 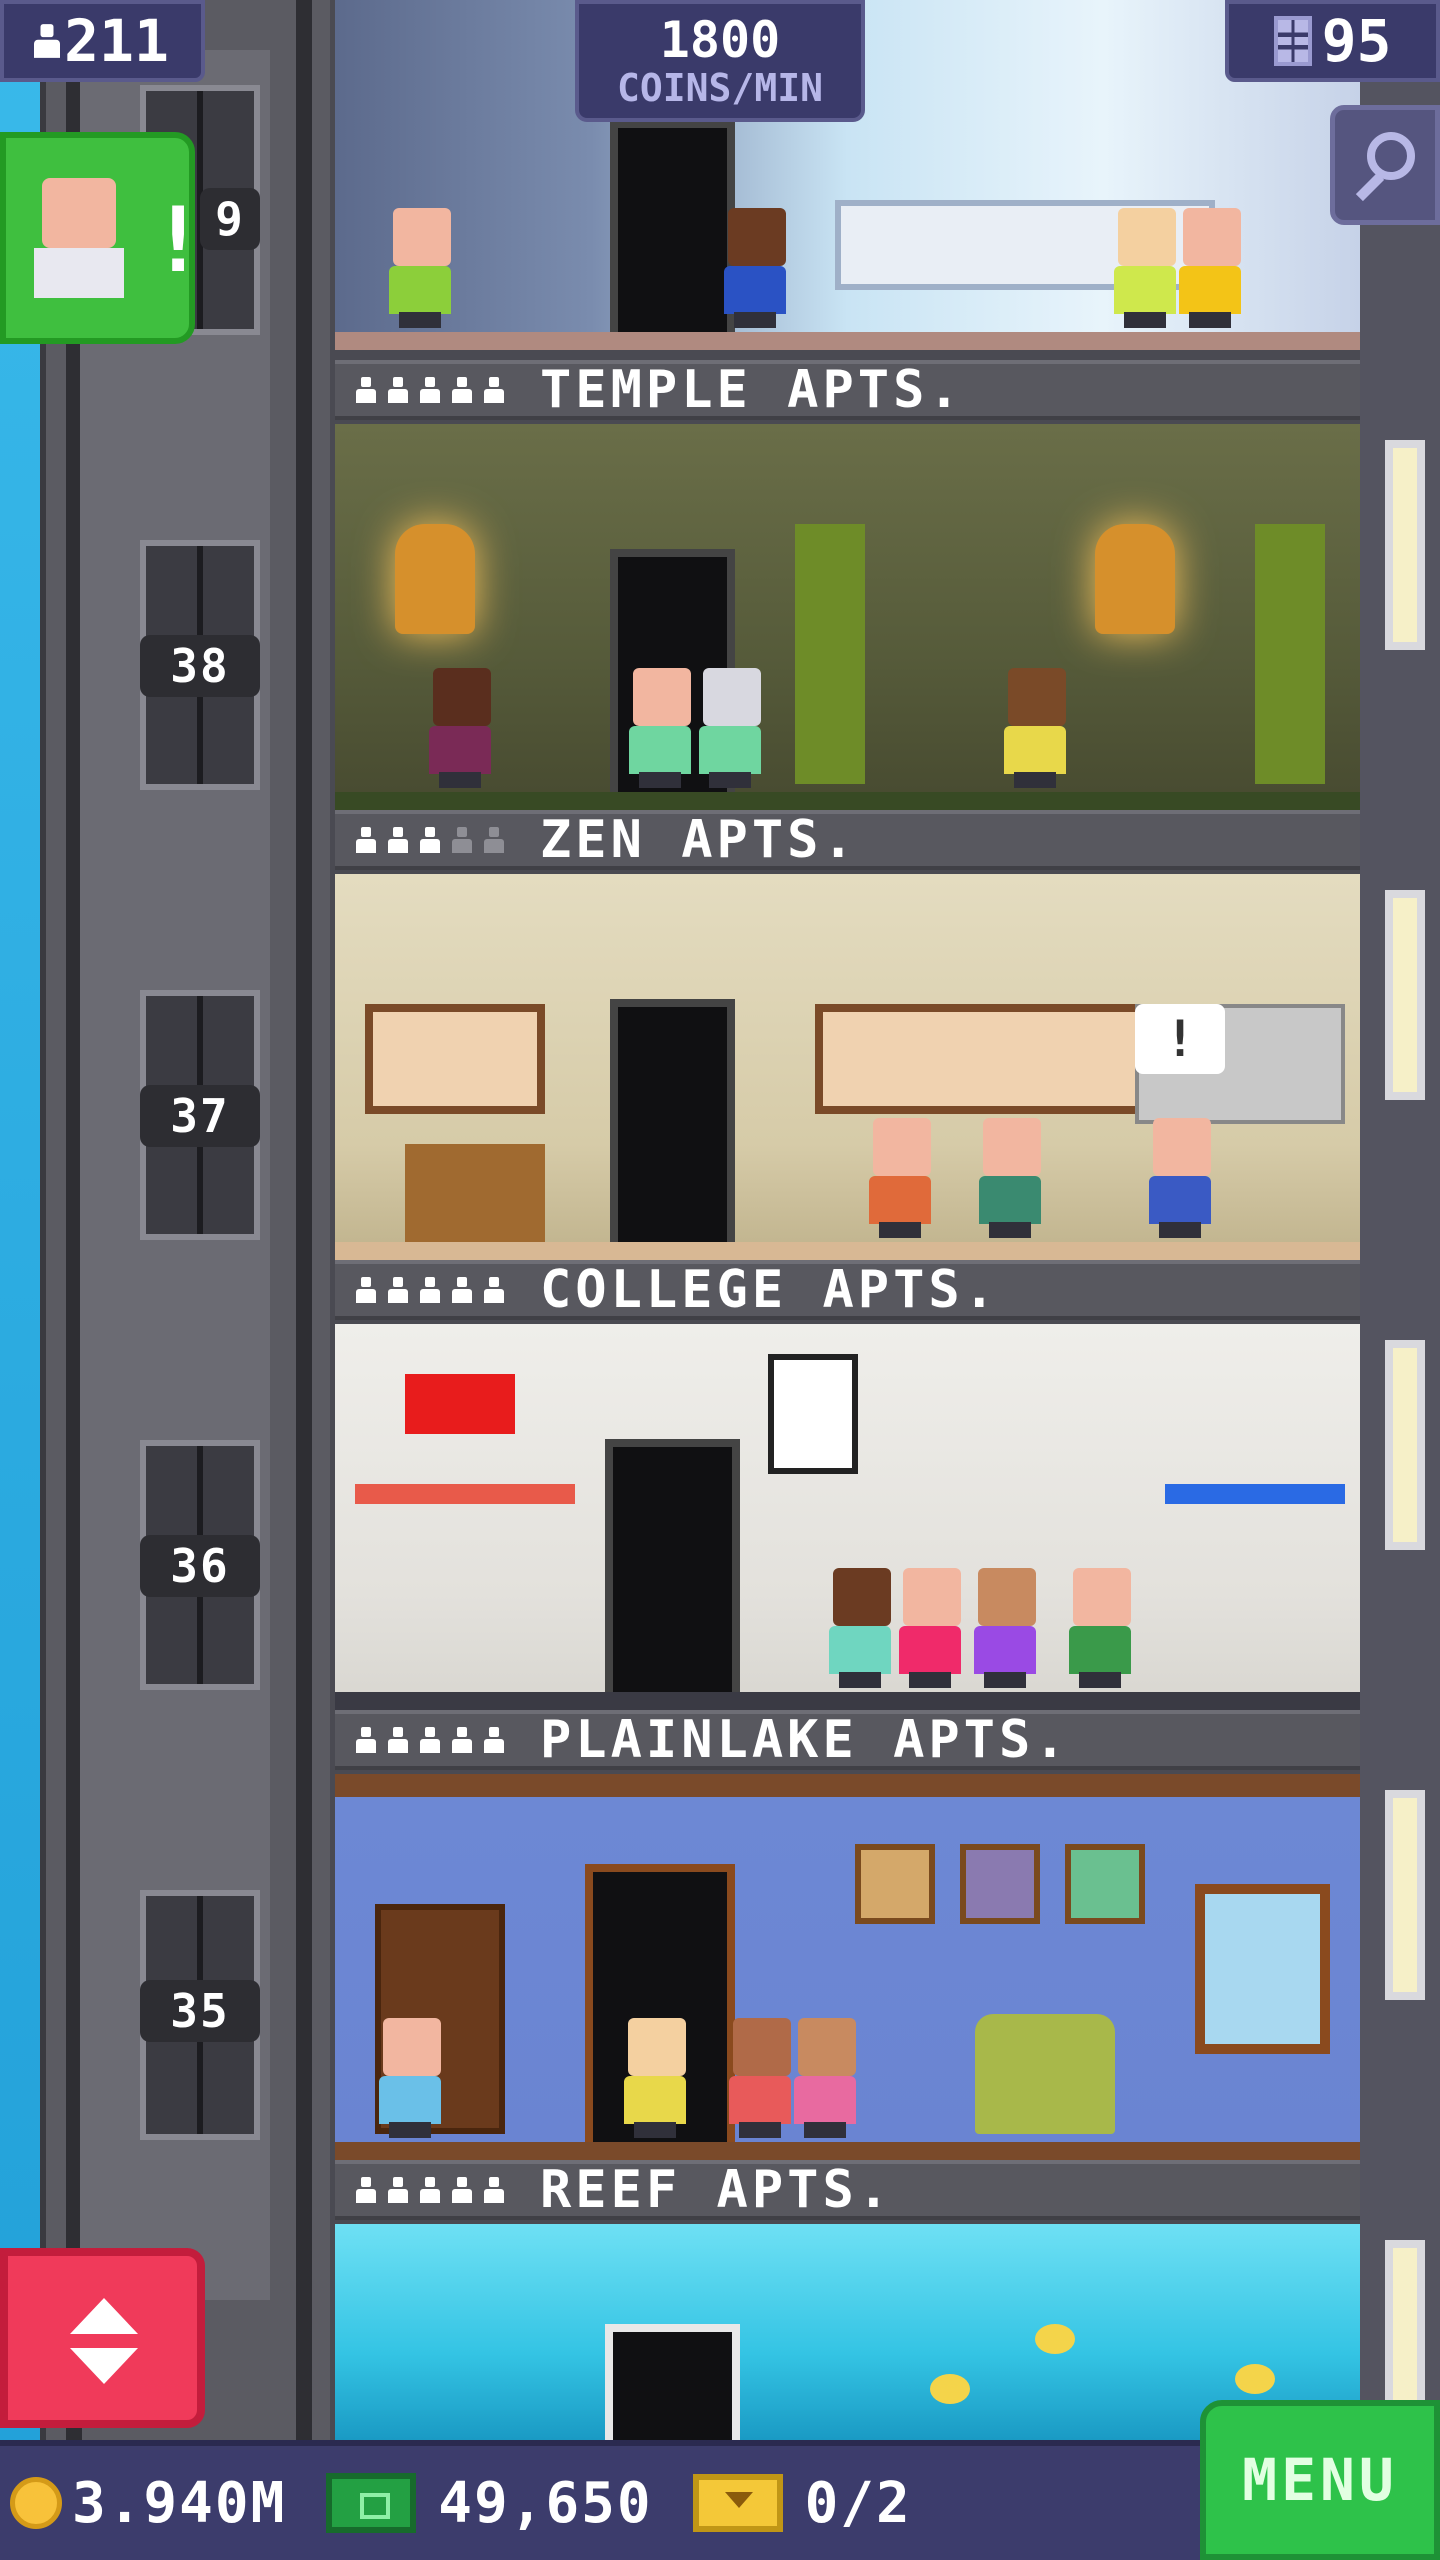 What do you see at coordinates (79, 243) in the screenshot?
I see `visitor-alert-icon` at bounding box center [79, 243].